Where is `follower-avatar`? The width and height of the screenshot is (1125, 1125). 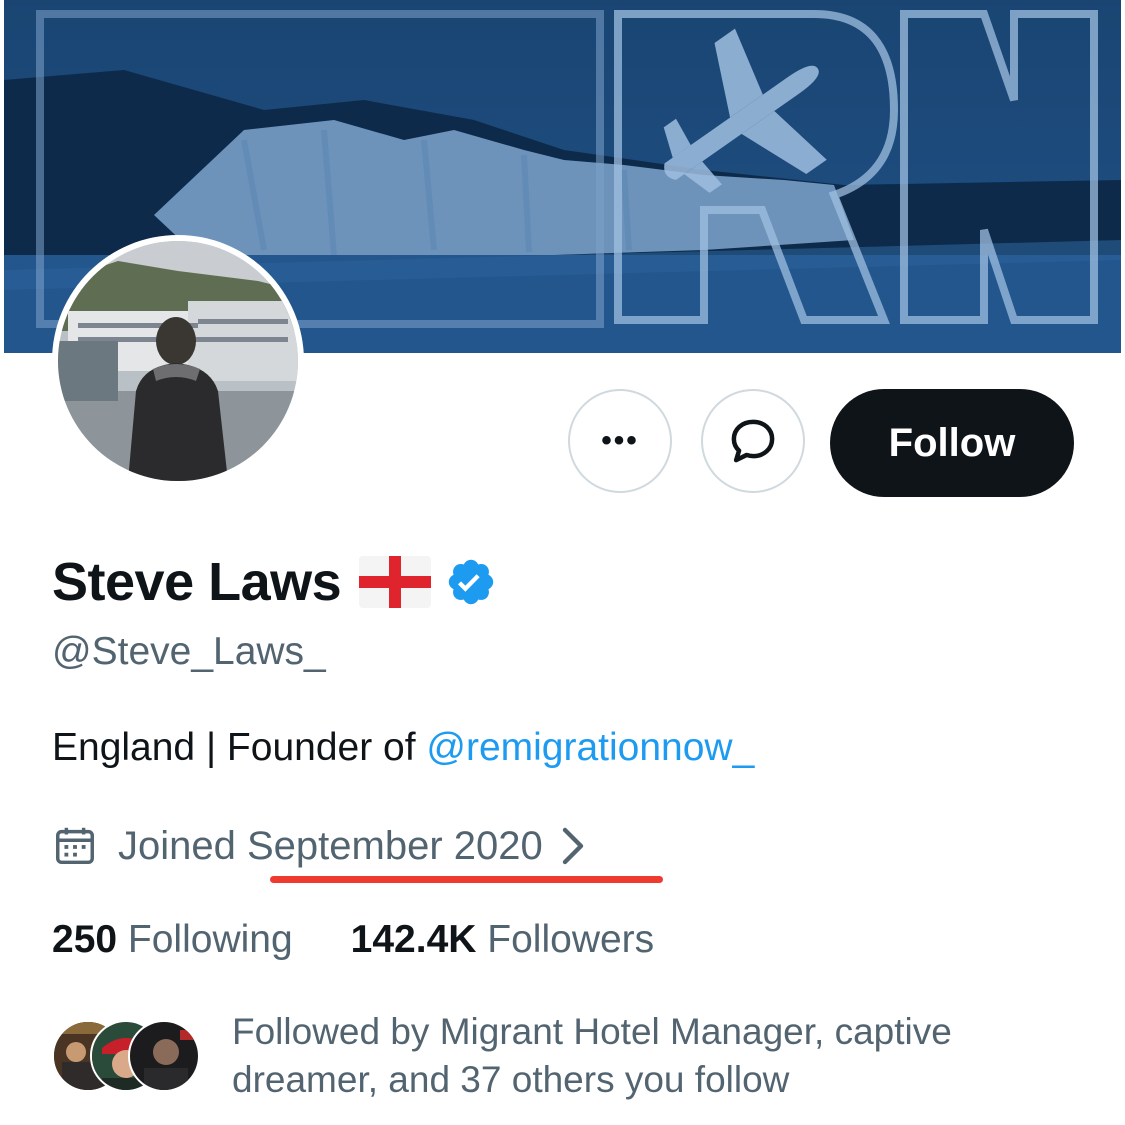
follower-avatar is located at coordinates (164, 1056).